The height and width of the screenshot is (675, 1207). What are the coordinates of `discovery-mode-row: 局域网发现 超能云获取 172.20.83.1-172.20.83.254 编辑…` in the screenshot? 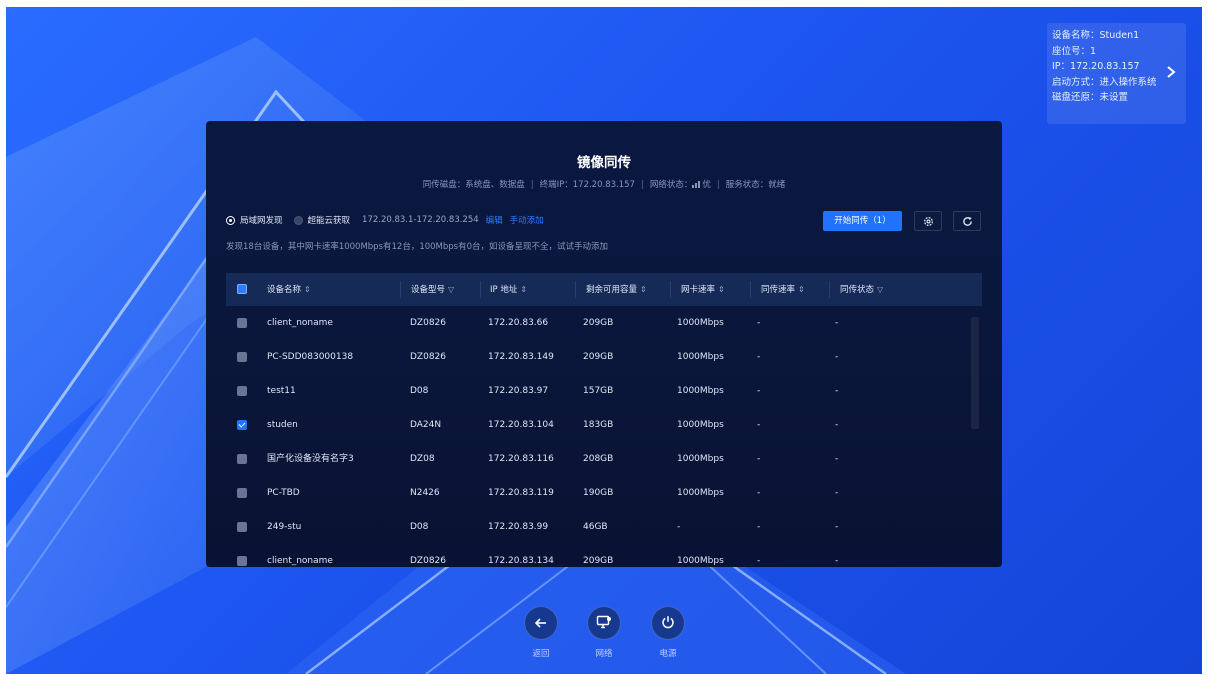 It's located at (385, 220).